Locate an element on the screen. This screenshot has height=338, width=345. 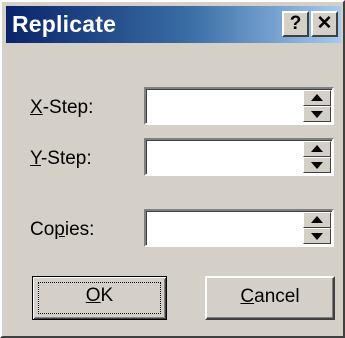
help-button: ? is located at coordinates (295, 24).